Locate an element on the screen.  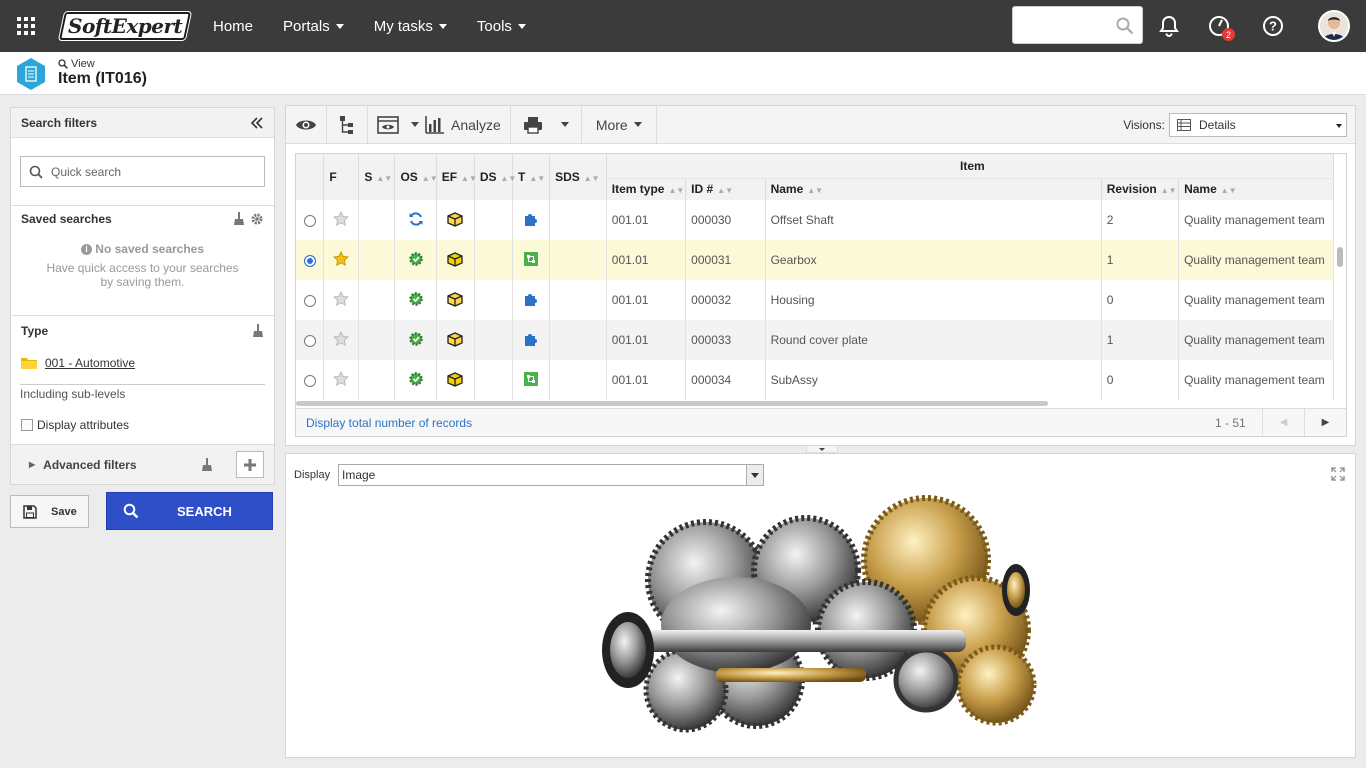
fullscreen-icon is located at coordinates (1338, 474).